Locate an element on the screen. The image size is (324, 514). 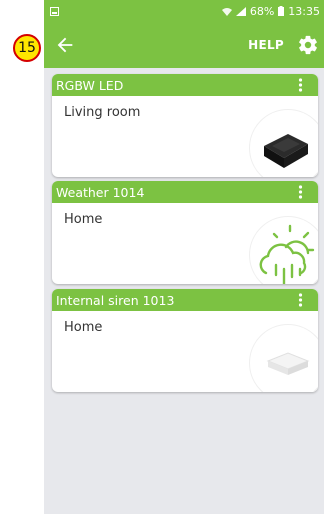
settings-gear-icon is located at coordinates (308, 45).